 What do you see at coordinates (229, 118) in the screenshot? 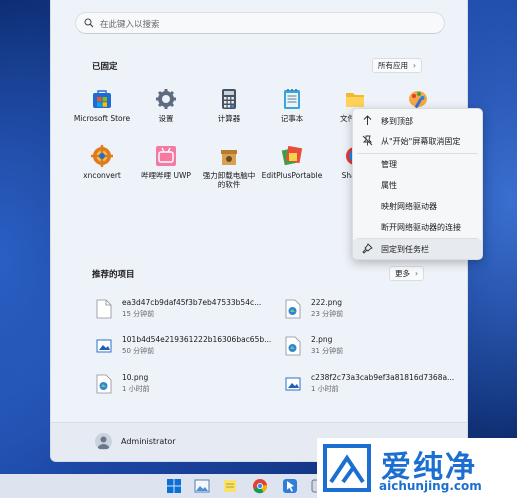
I see `app-label: 计算器` at bounding box center [229, 118].